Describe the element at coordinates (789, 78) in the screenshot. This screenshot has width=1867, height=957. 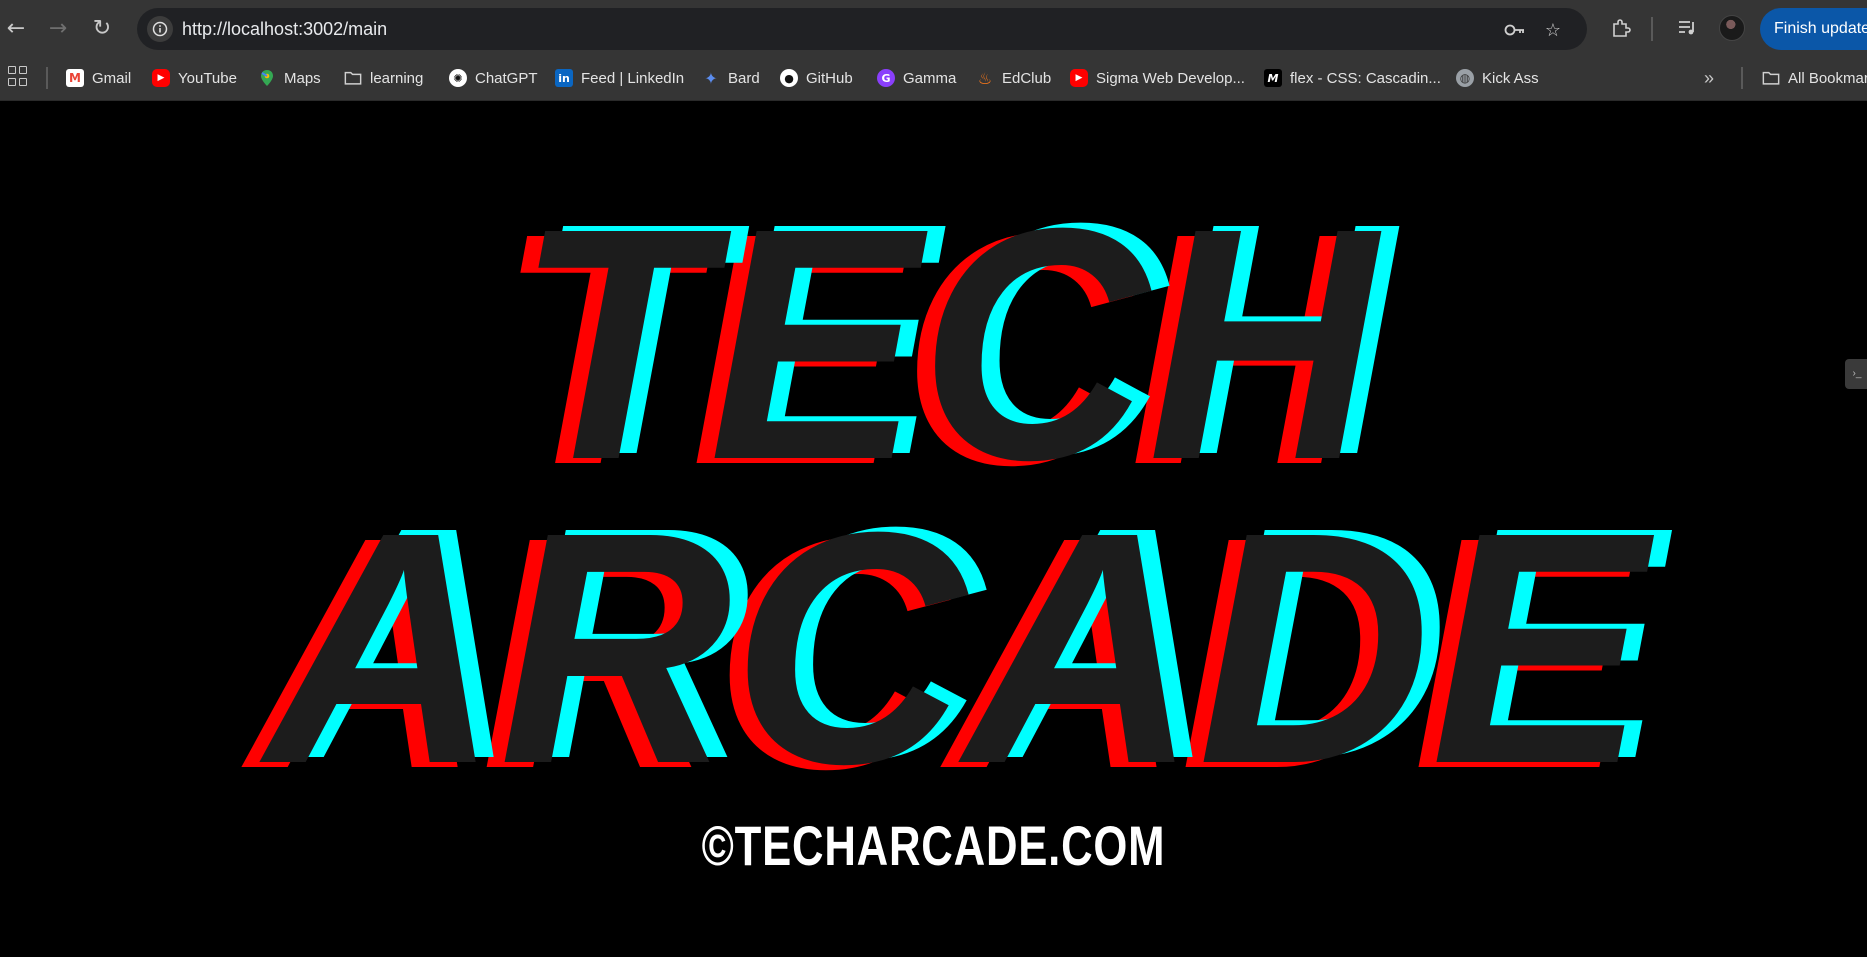
I see `github-icon: ●` at that location.